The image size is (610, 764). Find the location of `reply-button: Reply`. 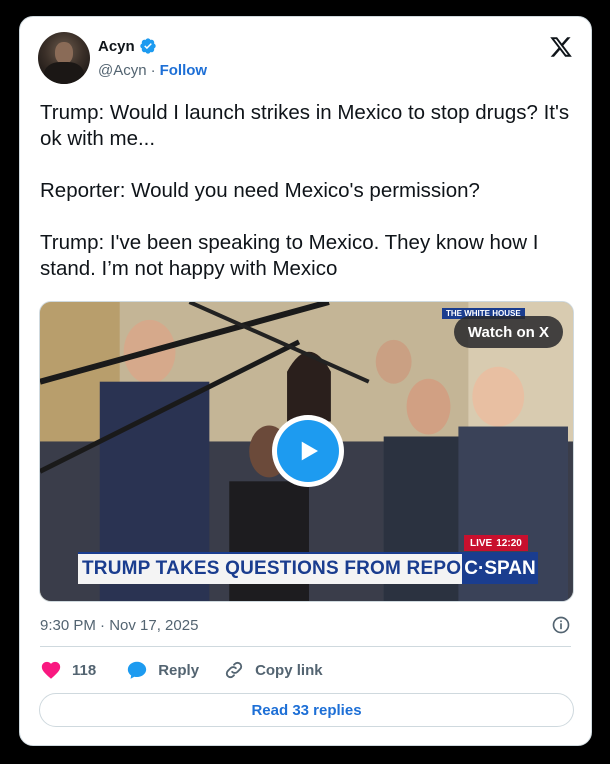

reply-button: Reply is located at coordinates (162, 670).